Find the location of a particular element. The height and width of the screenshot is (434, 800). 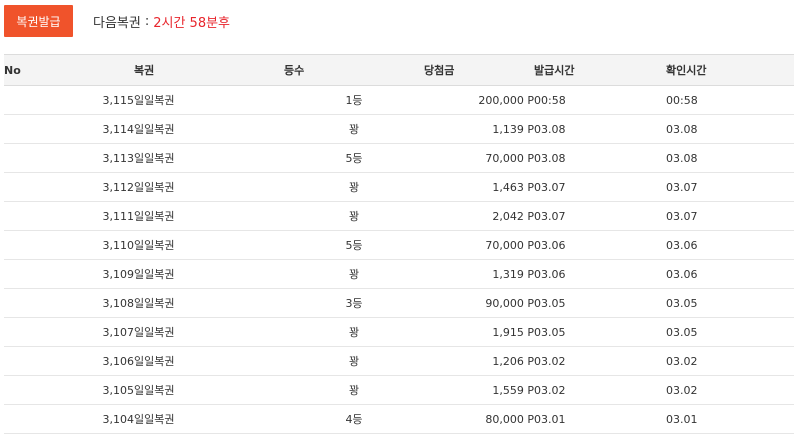

cell-no: 3,108 is located at coordinates (69, 303).